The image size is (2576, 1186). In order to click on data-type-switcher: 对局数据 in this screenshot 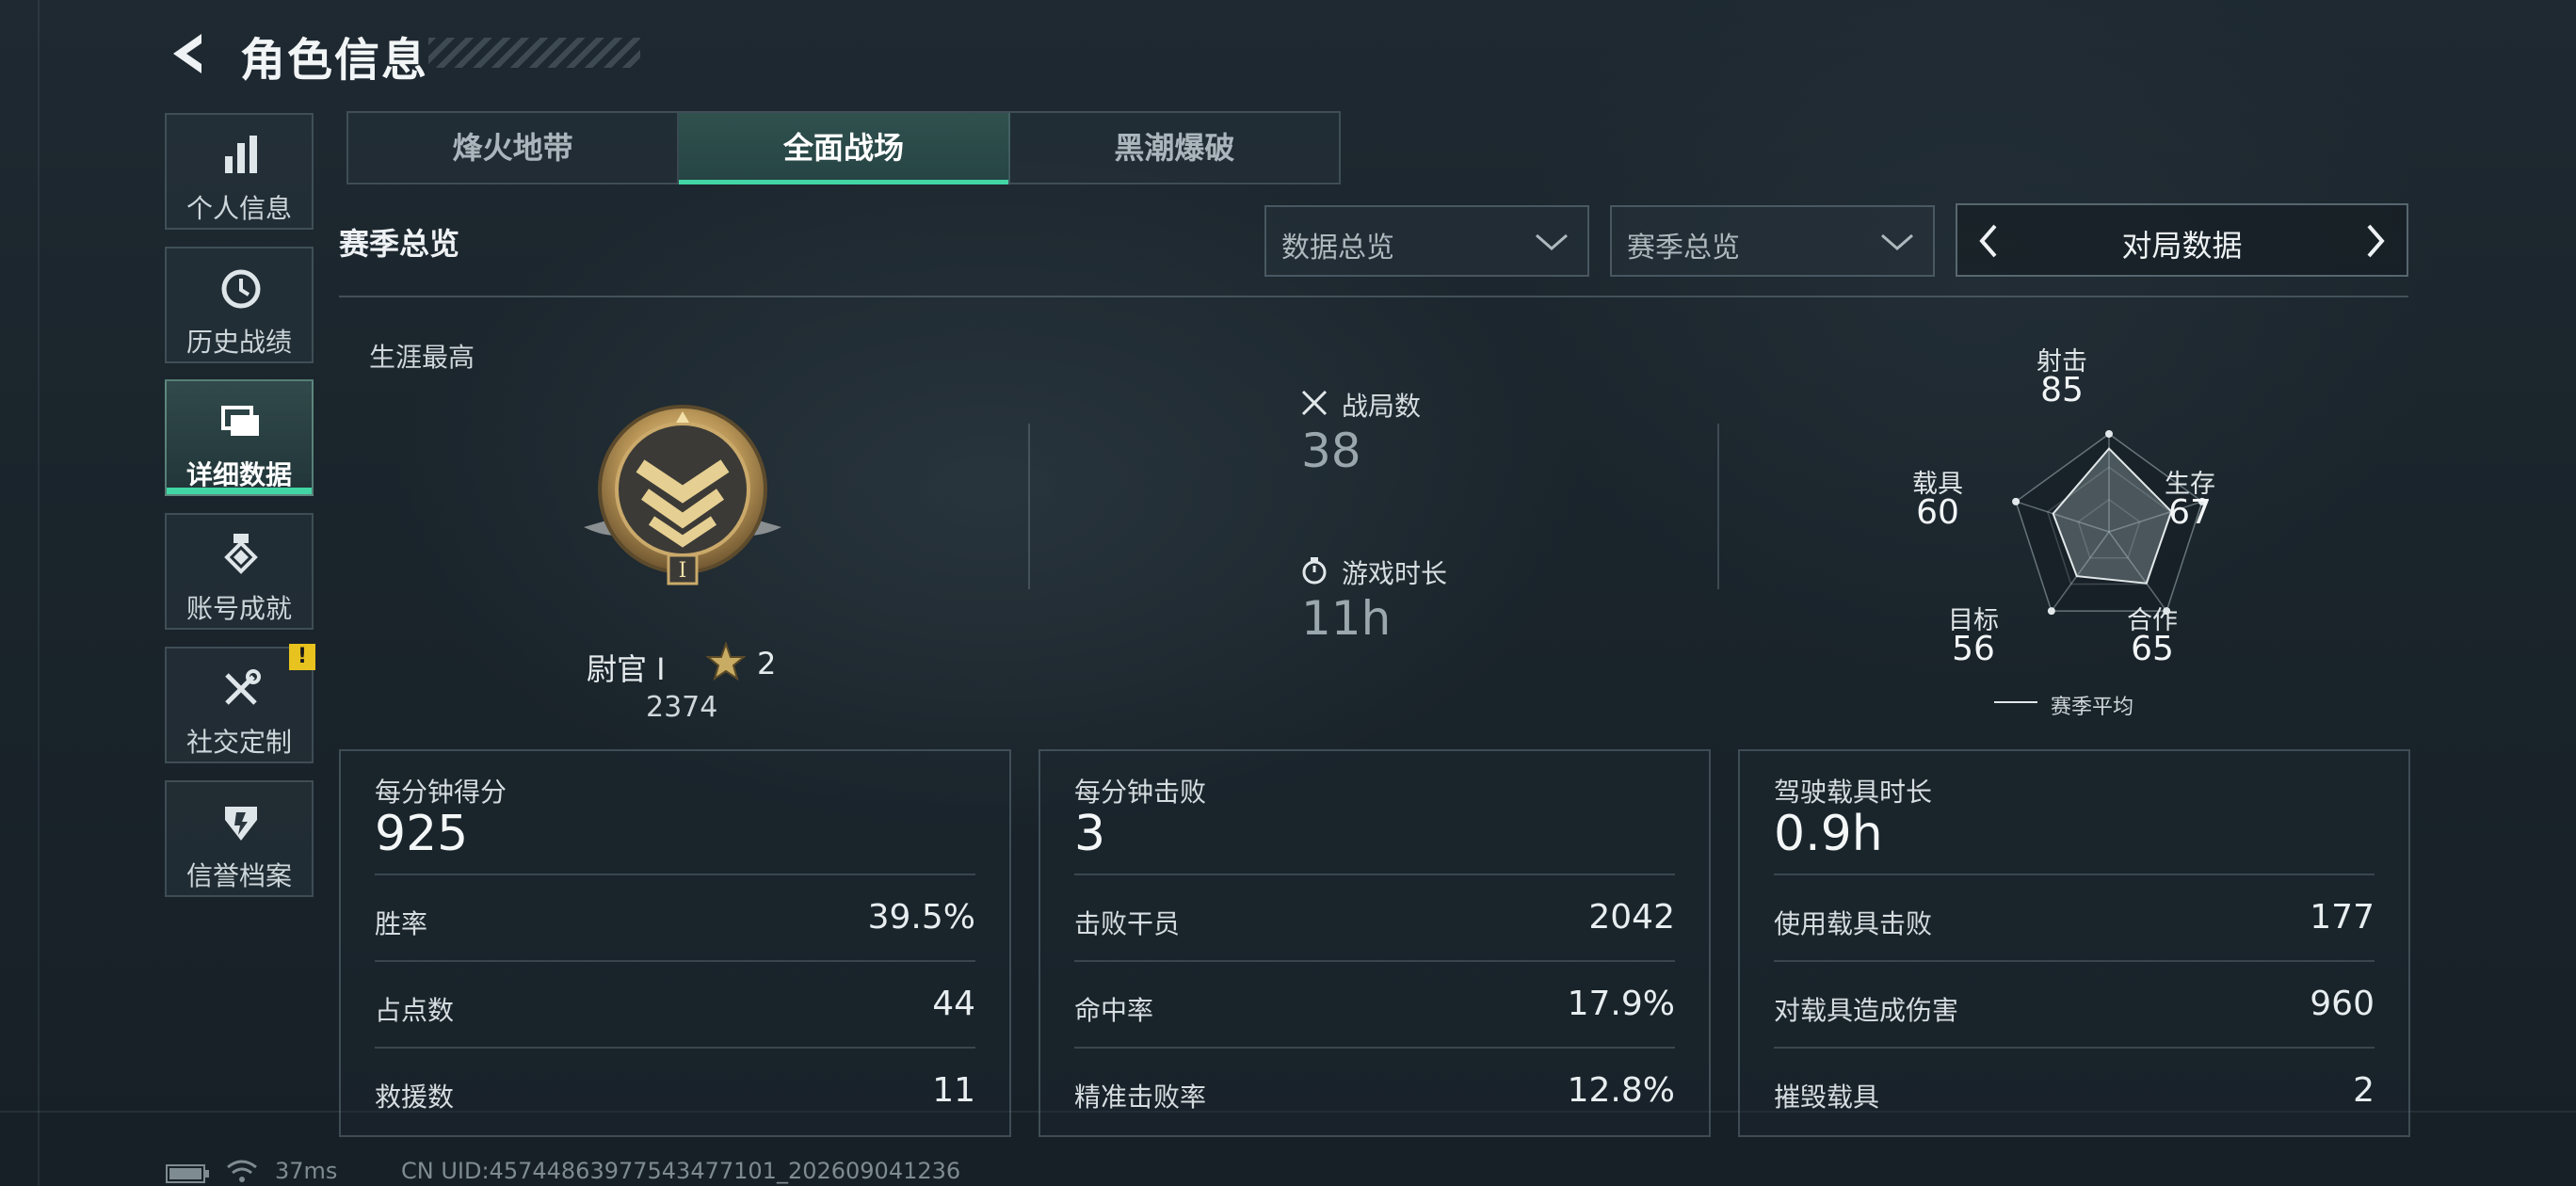, I will do `click(2182, 240)`.